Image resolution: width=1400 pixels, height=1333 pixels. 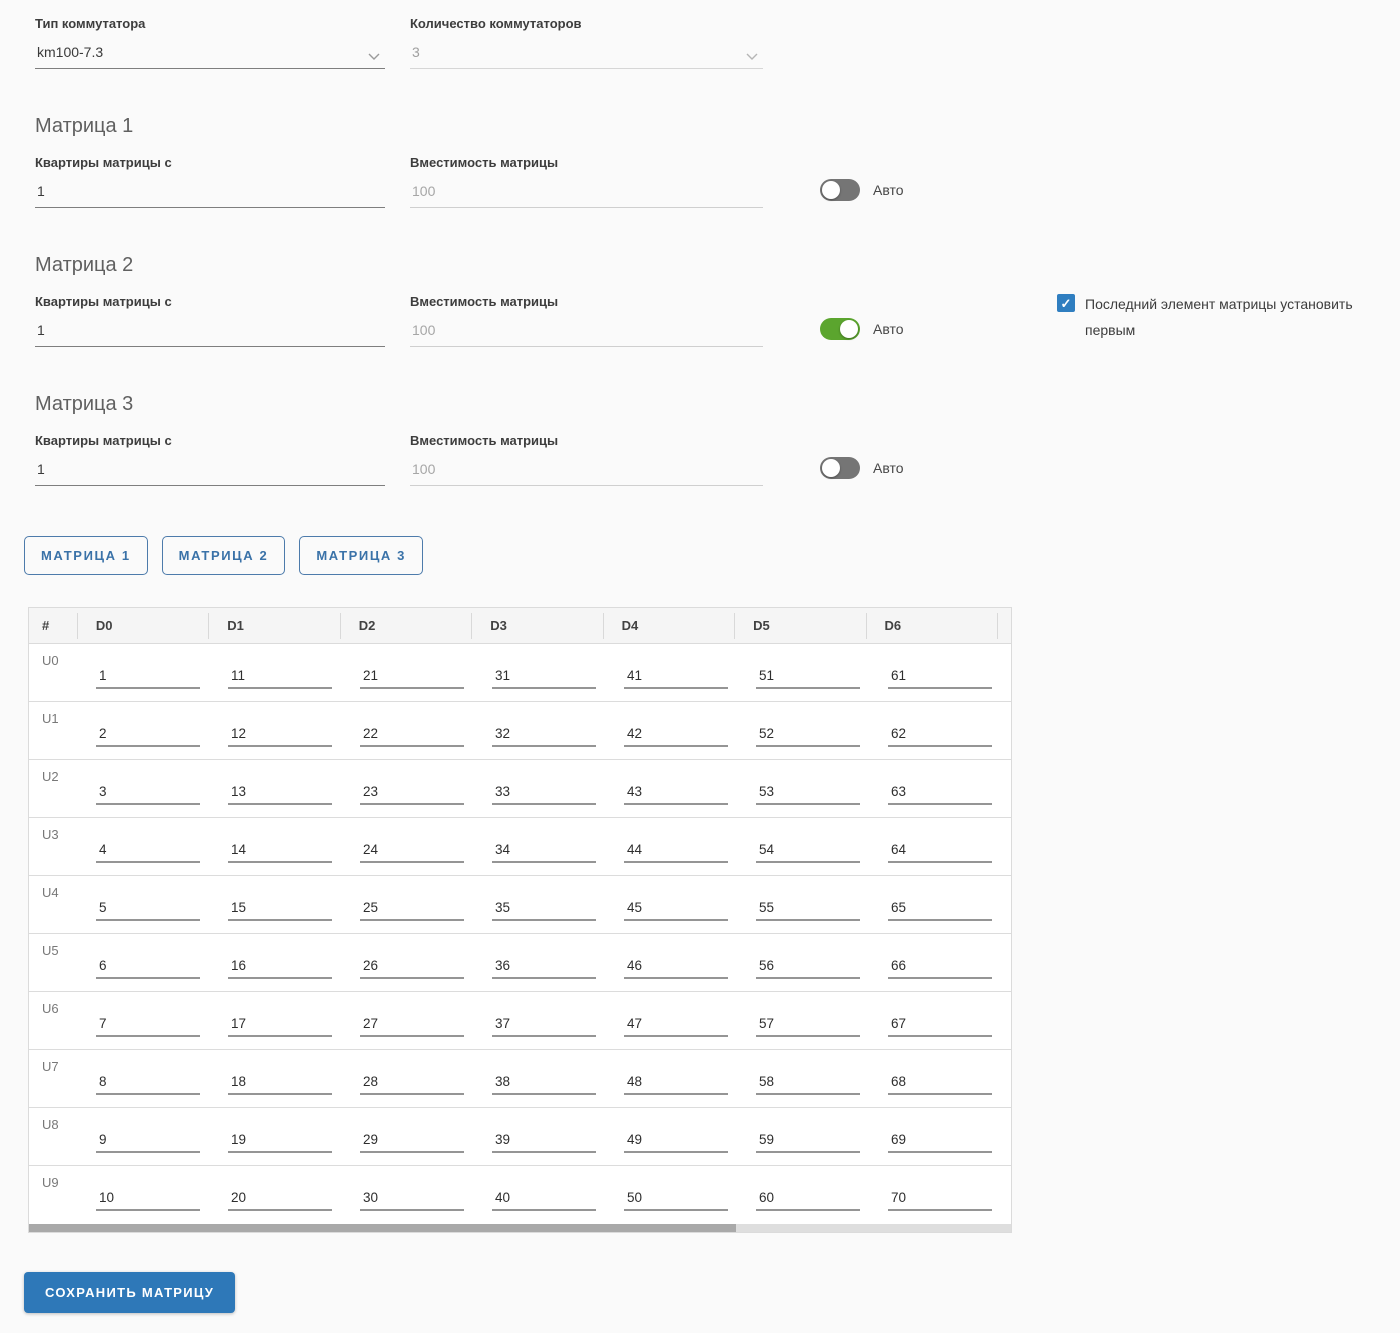 What do you see at coordinates (361, 555) in the screenshot?
I see `tab-matrix-3: МАТРИЦА 3` at bounding box center [361, 555].